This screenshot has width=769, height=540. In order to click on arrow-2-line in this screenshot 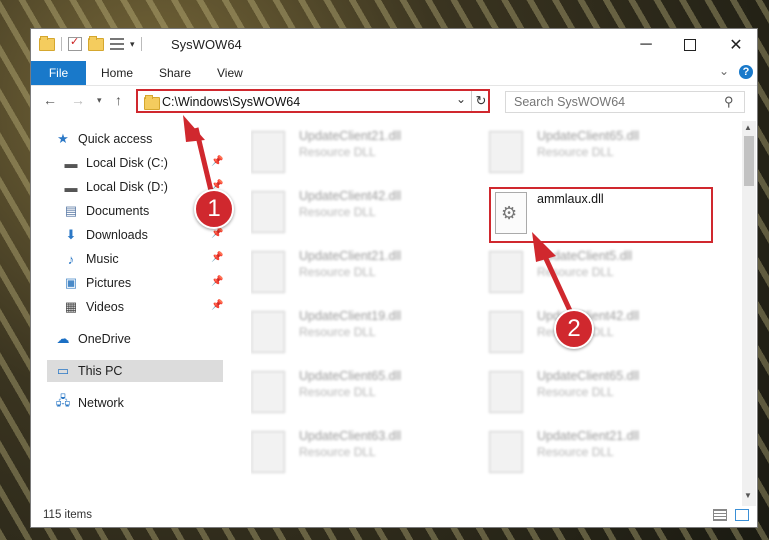, I will do `click(557, 282)`.